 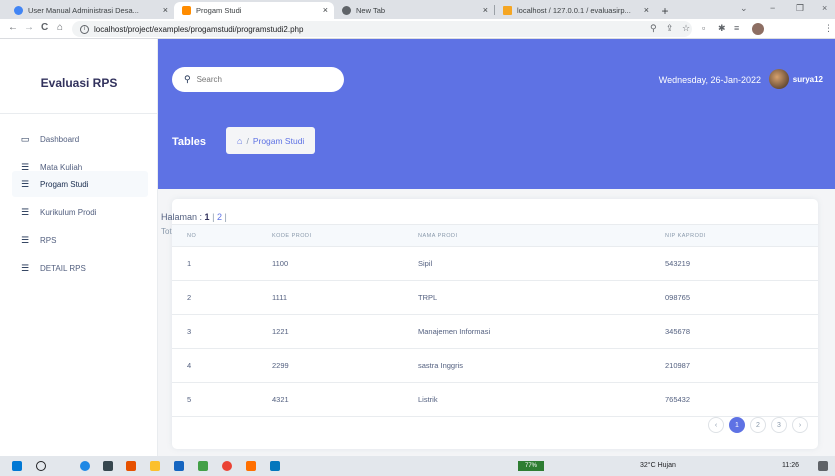 What do you see at coordinates (194, 217) in the screenshot?
I see `page-links: Halaman : 1 | 2 |` at bounding box center [194, 217].